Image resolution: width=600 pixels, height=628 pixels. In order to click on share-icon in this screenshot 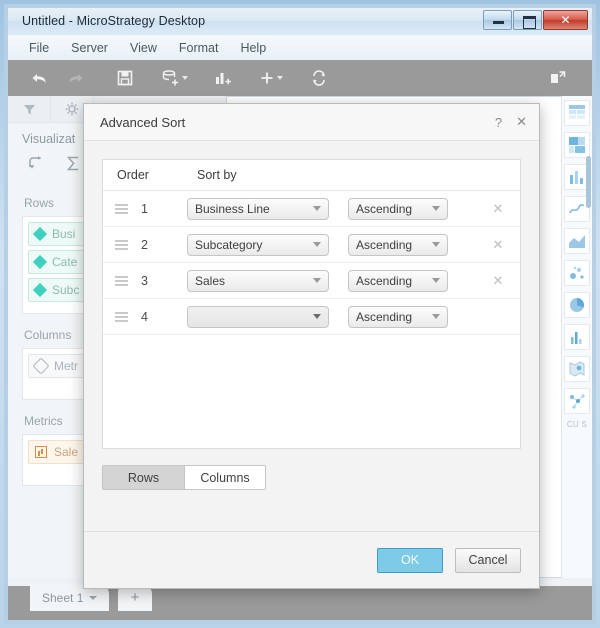, I will do `click(557, 78)`.